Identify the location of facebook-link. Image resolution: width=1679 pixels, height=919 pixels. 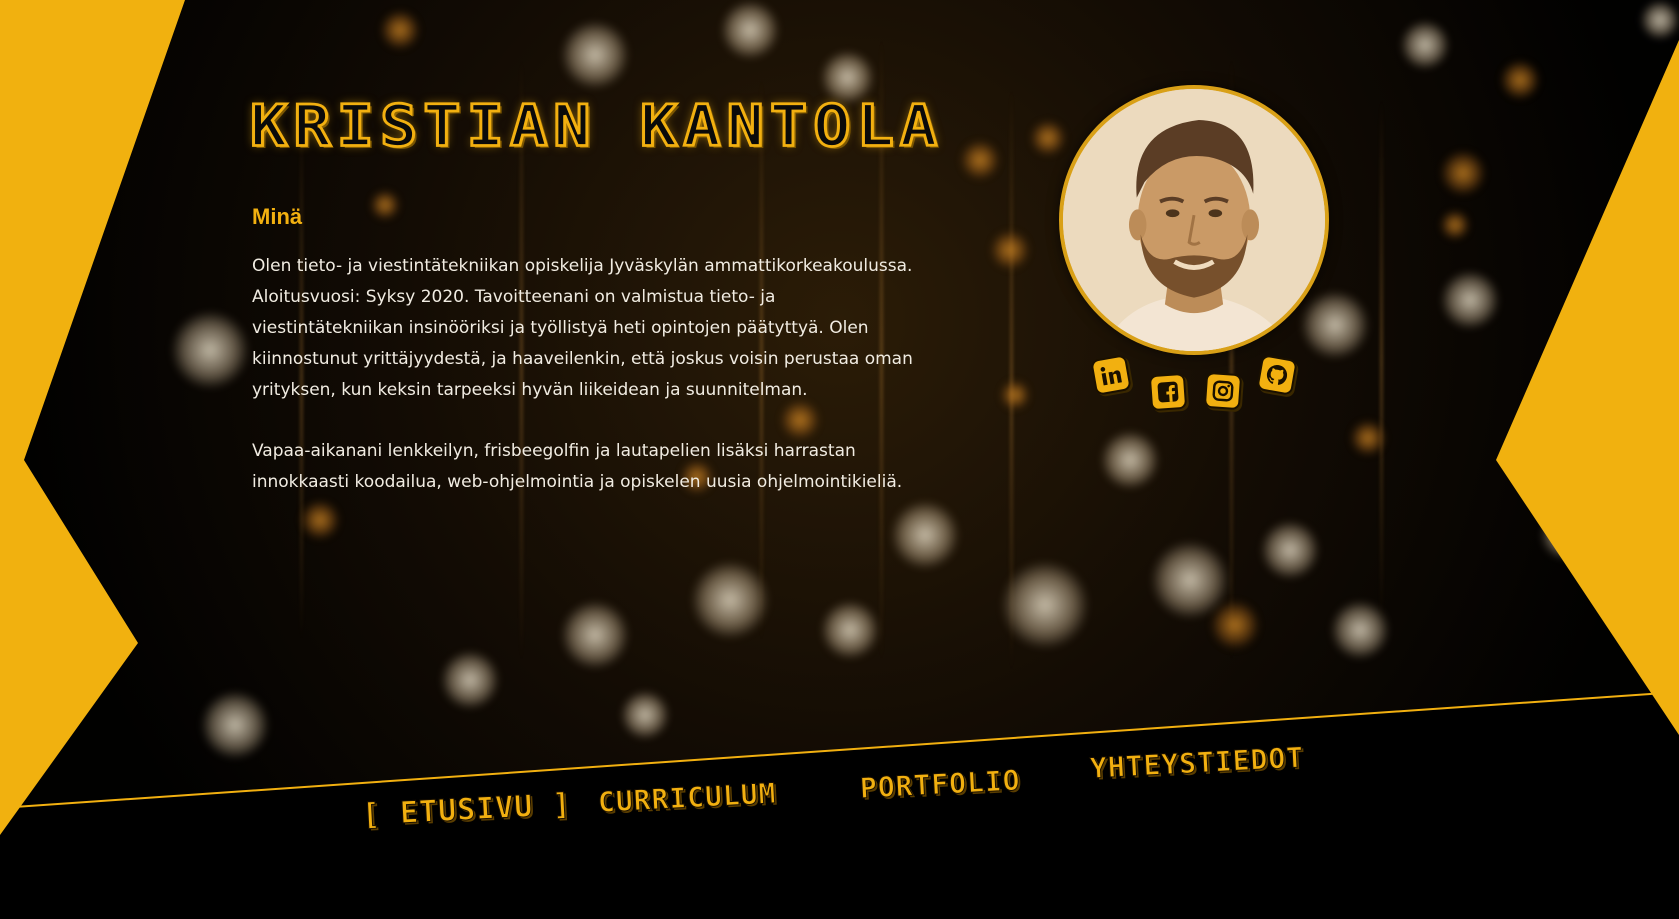
(1168, 392).